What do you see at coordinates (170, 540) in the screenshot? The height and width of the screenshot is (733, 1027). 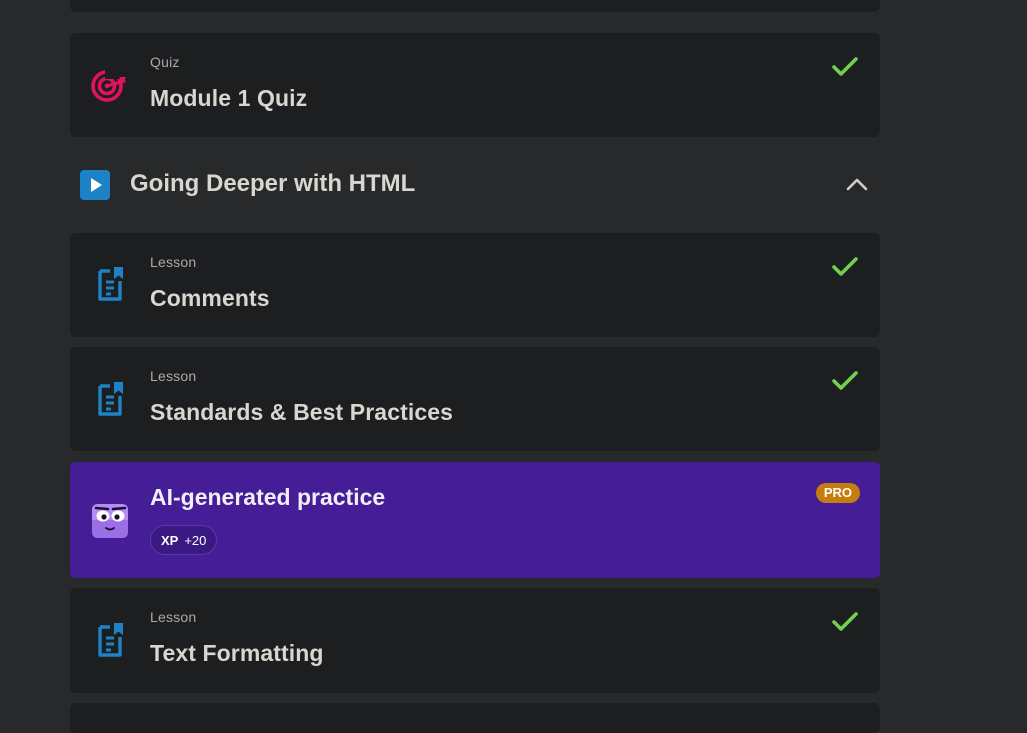 I see `xp-label: XP` at bounding box center [170, 540].